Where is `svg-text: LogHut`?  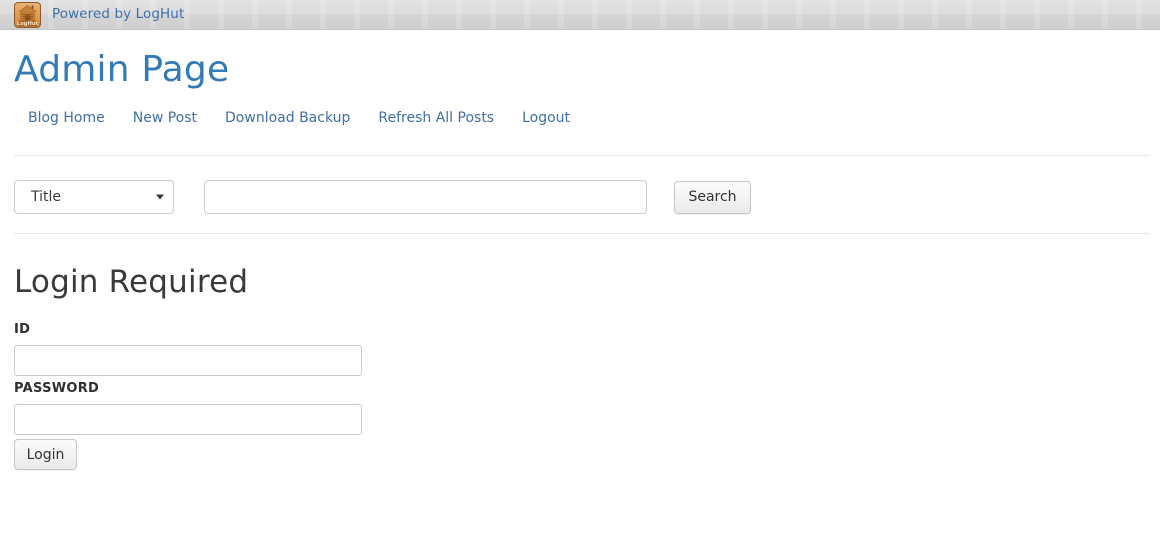 svg-text: LogHut is located at coordinates (28, 24).